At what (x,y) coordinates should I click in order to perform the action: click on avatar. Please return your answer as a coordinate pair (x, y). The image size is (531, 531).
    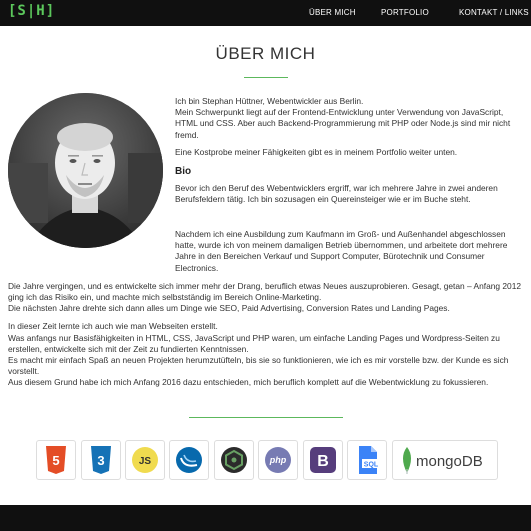
    Looking at the image, I should click on (85, 170).